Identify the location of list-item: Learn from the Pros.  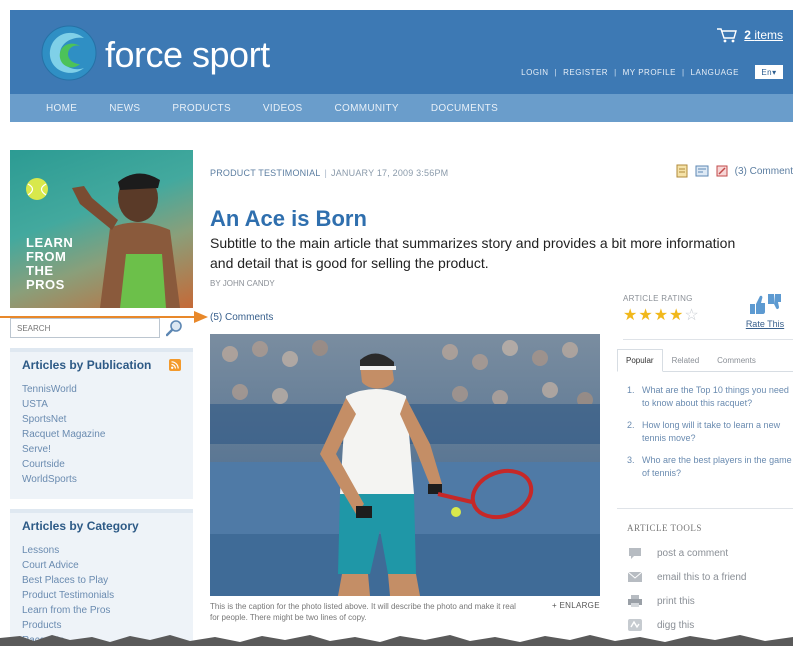
(101, 610).